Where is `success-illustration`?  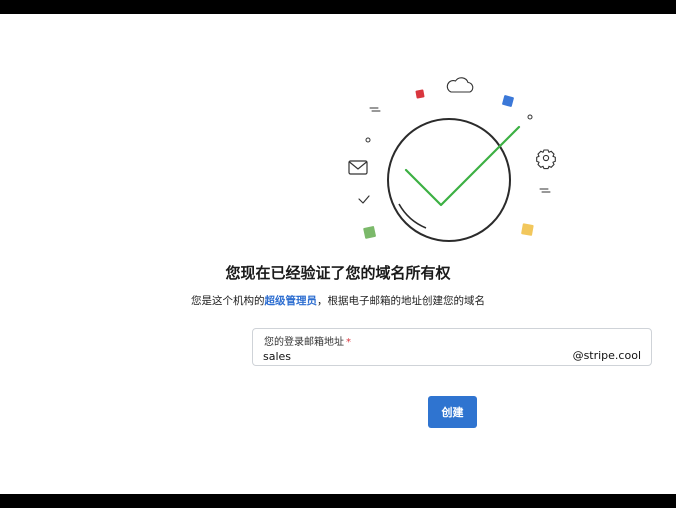
success-illustration is located at coordinates (452, 159).